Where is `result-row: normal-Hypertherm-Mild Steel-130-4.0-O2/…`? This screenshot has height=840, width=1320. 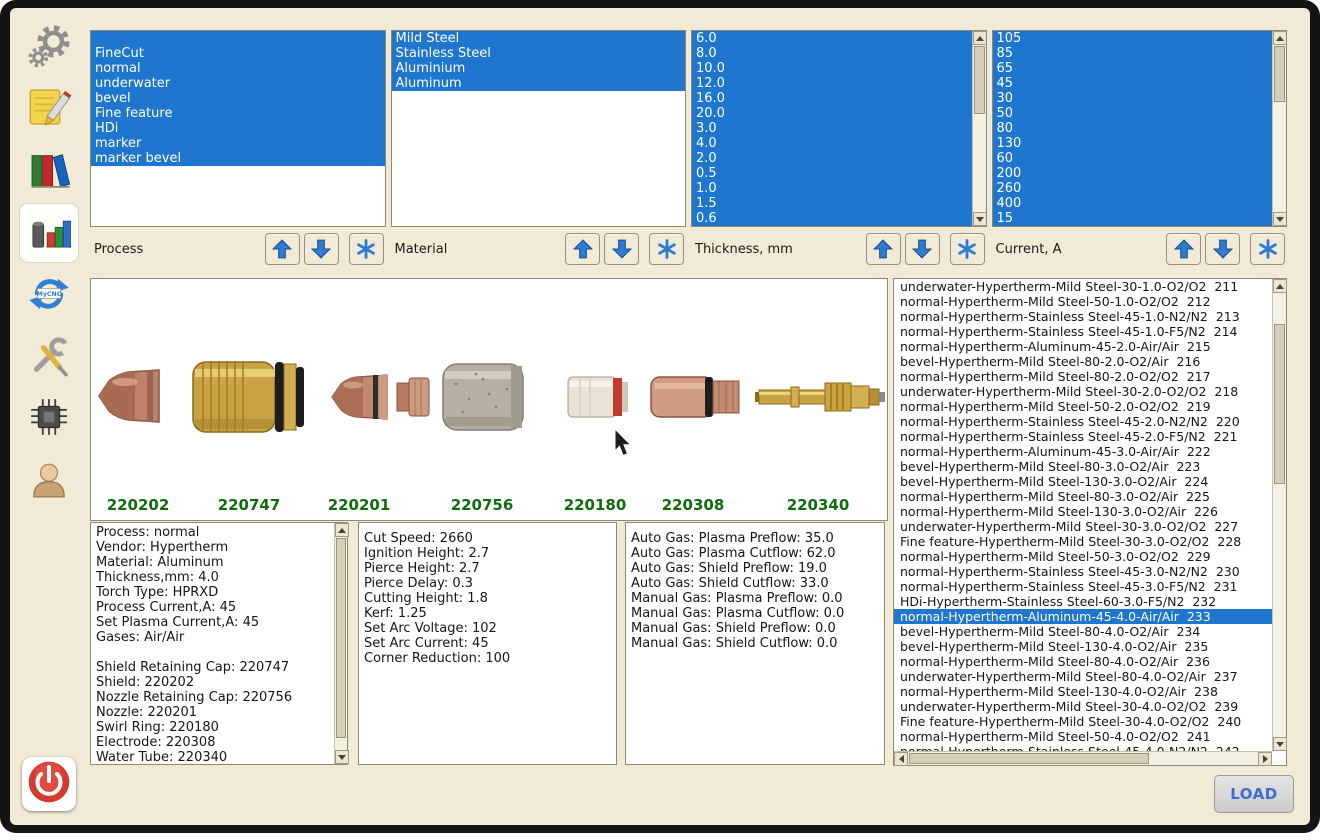 result-row: normal-Hypertherm-Mild Steel-130-4.0-O2/… is located at coordinates (1083, 691).